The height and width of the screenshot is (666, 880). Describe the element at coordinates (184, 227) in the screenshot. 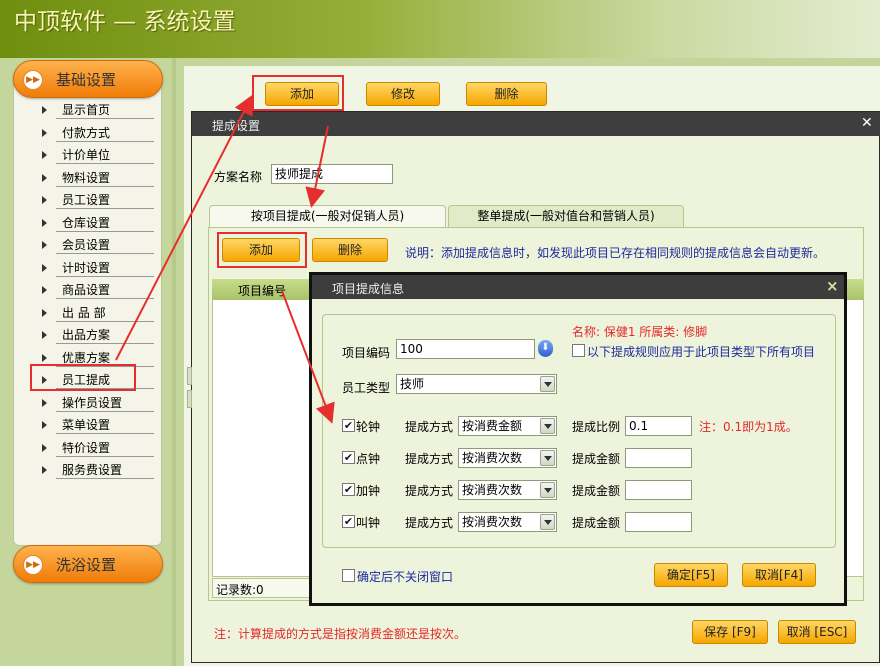

I see `arrow-to-add` at that location.